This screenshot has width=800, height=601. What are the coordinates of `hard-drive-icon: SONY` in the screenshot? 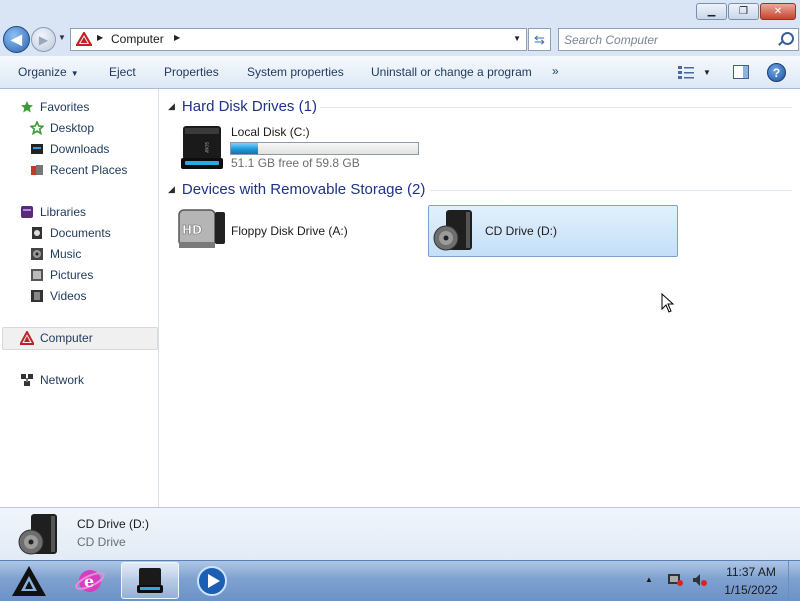 It's located at (202, 147).